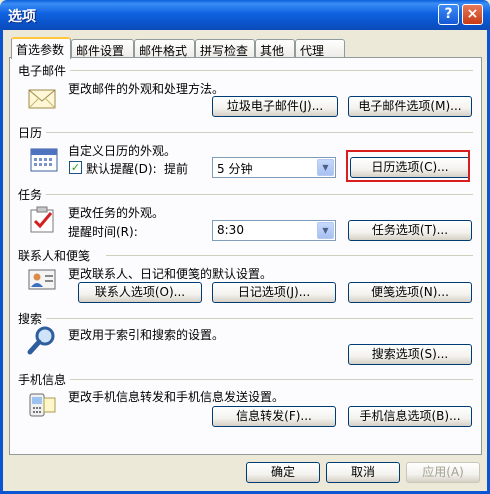 The image size is (490, 494). Describe the element at coordinates (30, 133) in the screenshot. I see `section-title-calendar: 日历` at that location.